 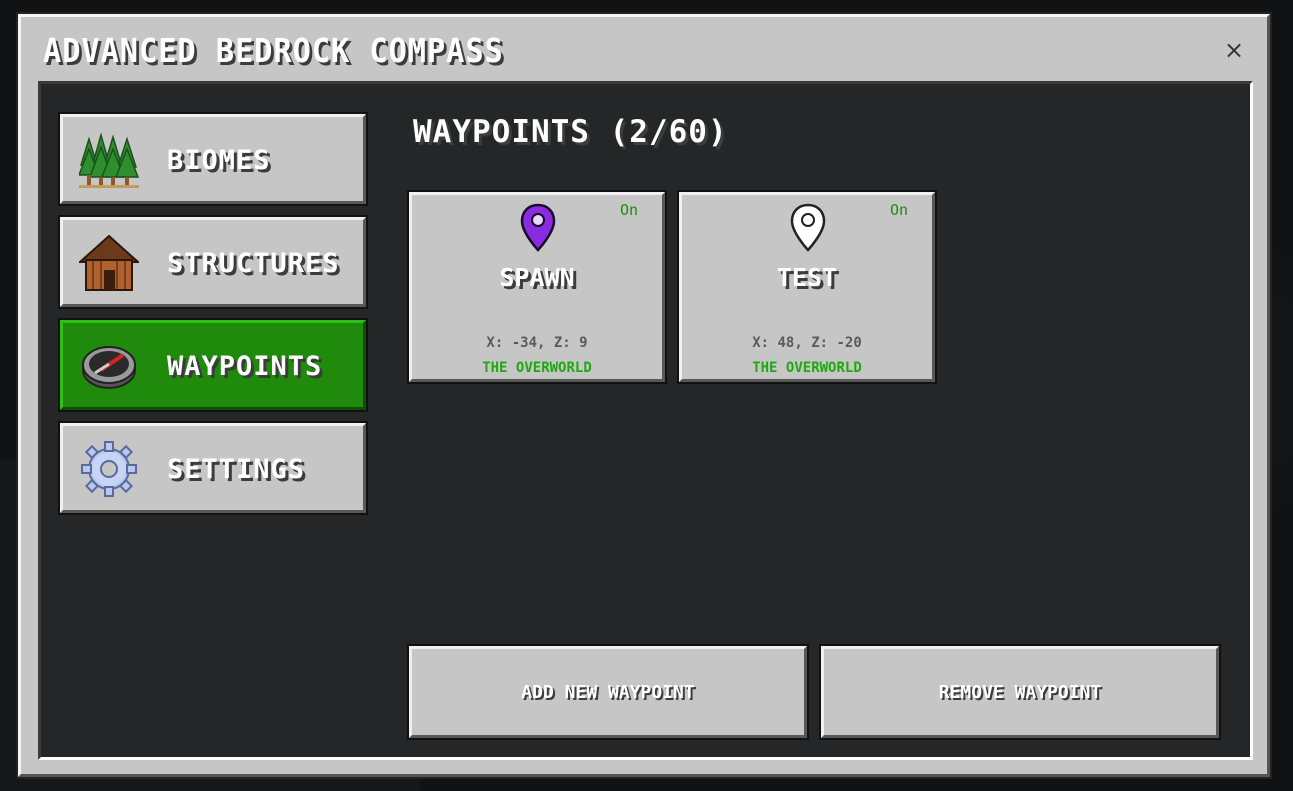 I want to click on waypoint-name: TEST, so click(x=807, y=277).